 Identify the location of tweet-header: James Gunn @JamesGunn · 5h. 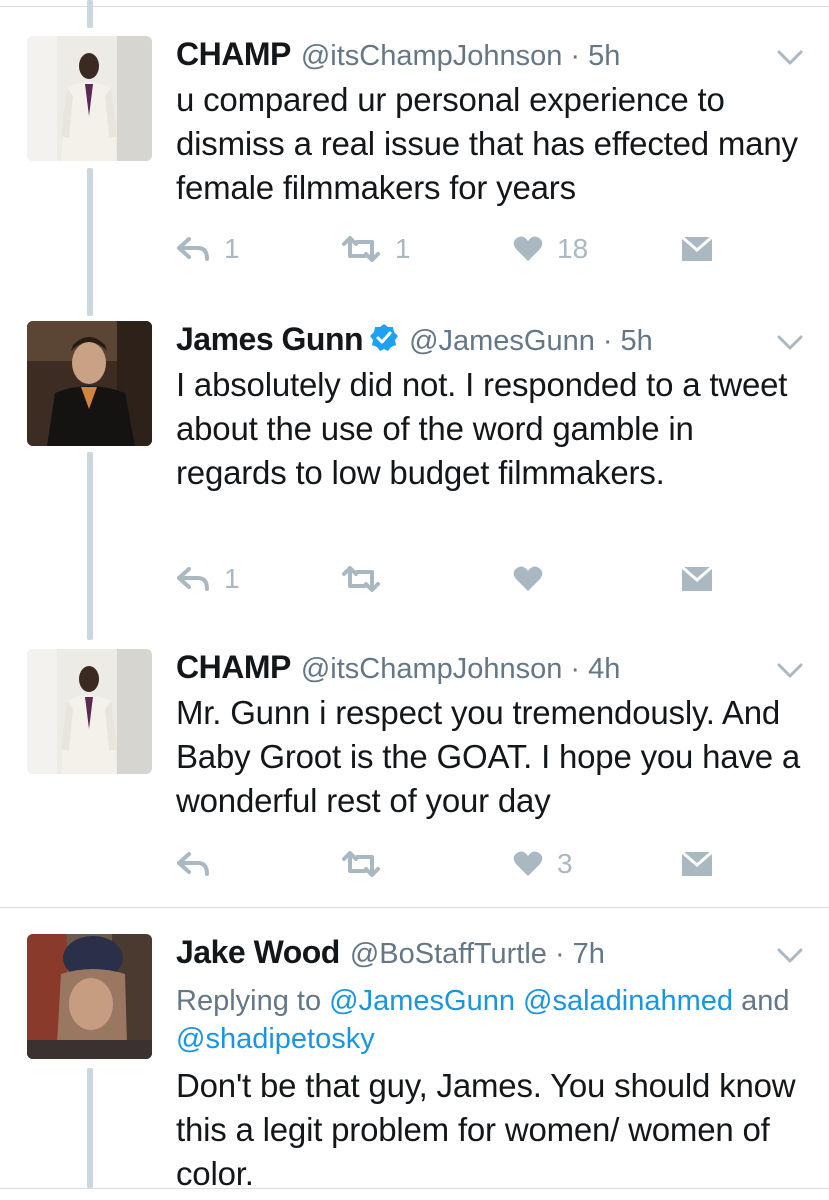
(414, 343).